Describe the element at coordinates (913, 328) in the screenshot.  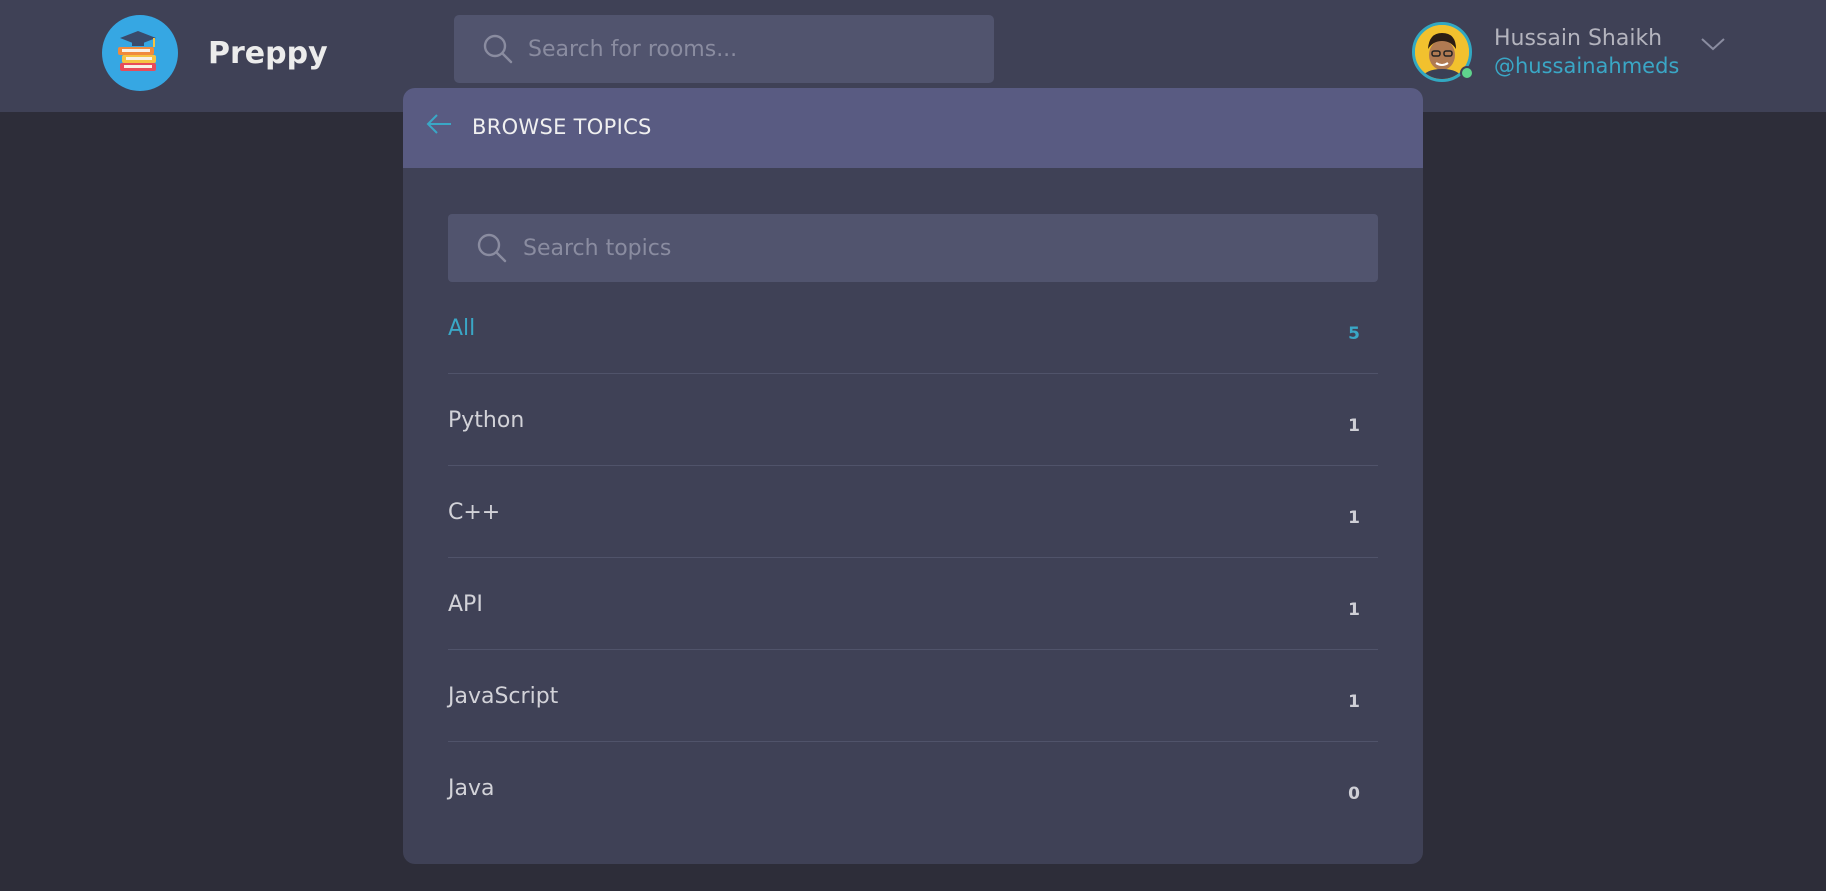
I see `topic-item-all: All 5` at that location.